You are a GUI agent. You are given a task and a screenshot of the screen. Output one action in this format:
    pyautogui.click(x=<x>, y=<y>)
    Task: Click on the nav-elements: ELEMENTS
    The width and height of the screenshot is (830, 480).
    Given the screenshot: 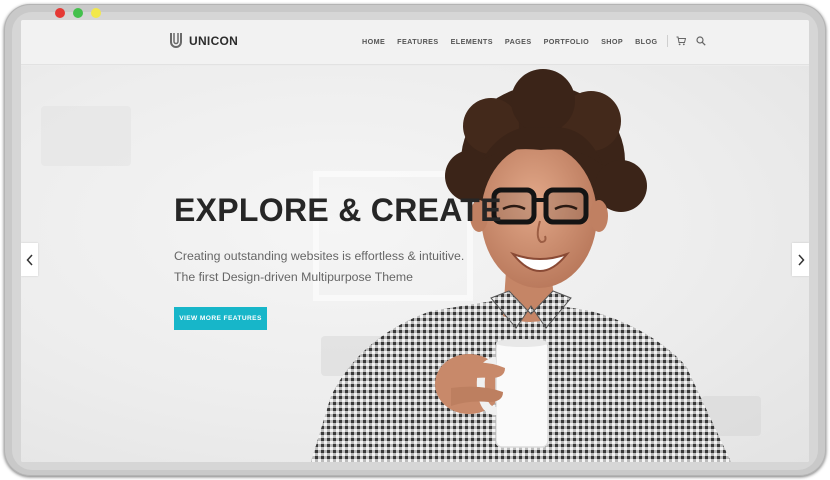 What is the action you would take?
    pyautogui.click(x=472, y=41)
    